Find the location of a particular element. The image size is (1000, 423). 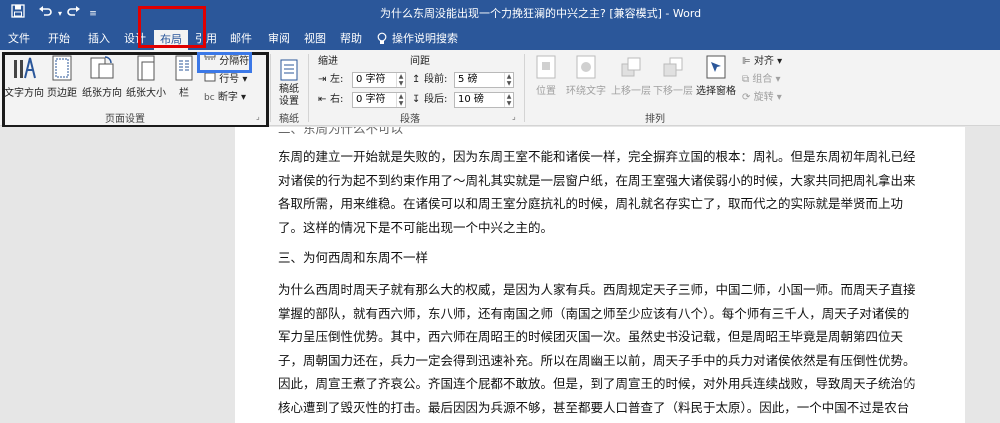

group-icon: ⧉ is located at coordinates (746, 79).